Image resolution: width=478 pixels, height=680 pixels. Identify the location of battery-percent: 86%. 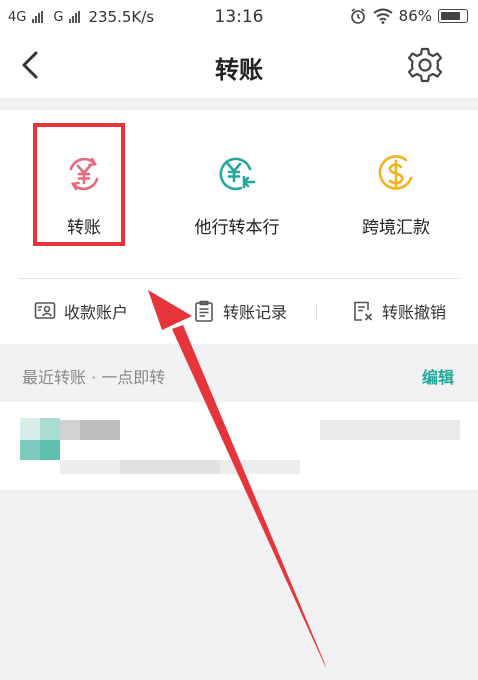
(415, 16).